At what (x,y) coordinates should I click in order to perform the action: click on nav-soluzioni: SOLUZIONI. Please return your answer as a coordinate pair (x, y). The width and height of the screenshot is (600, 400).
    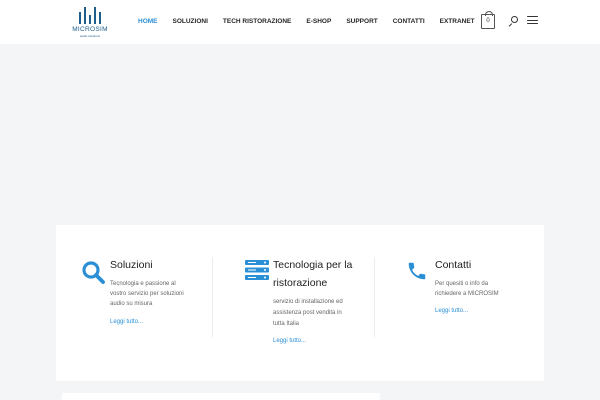
    Looking at the image, I should click on (190, 22).